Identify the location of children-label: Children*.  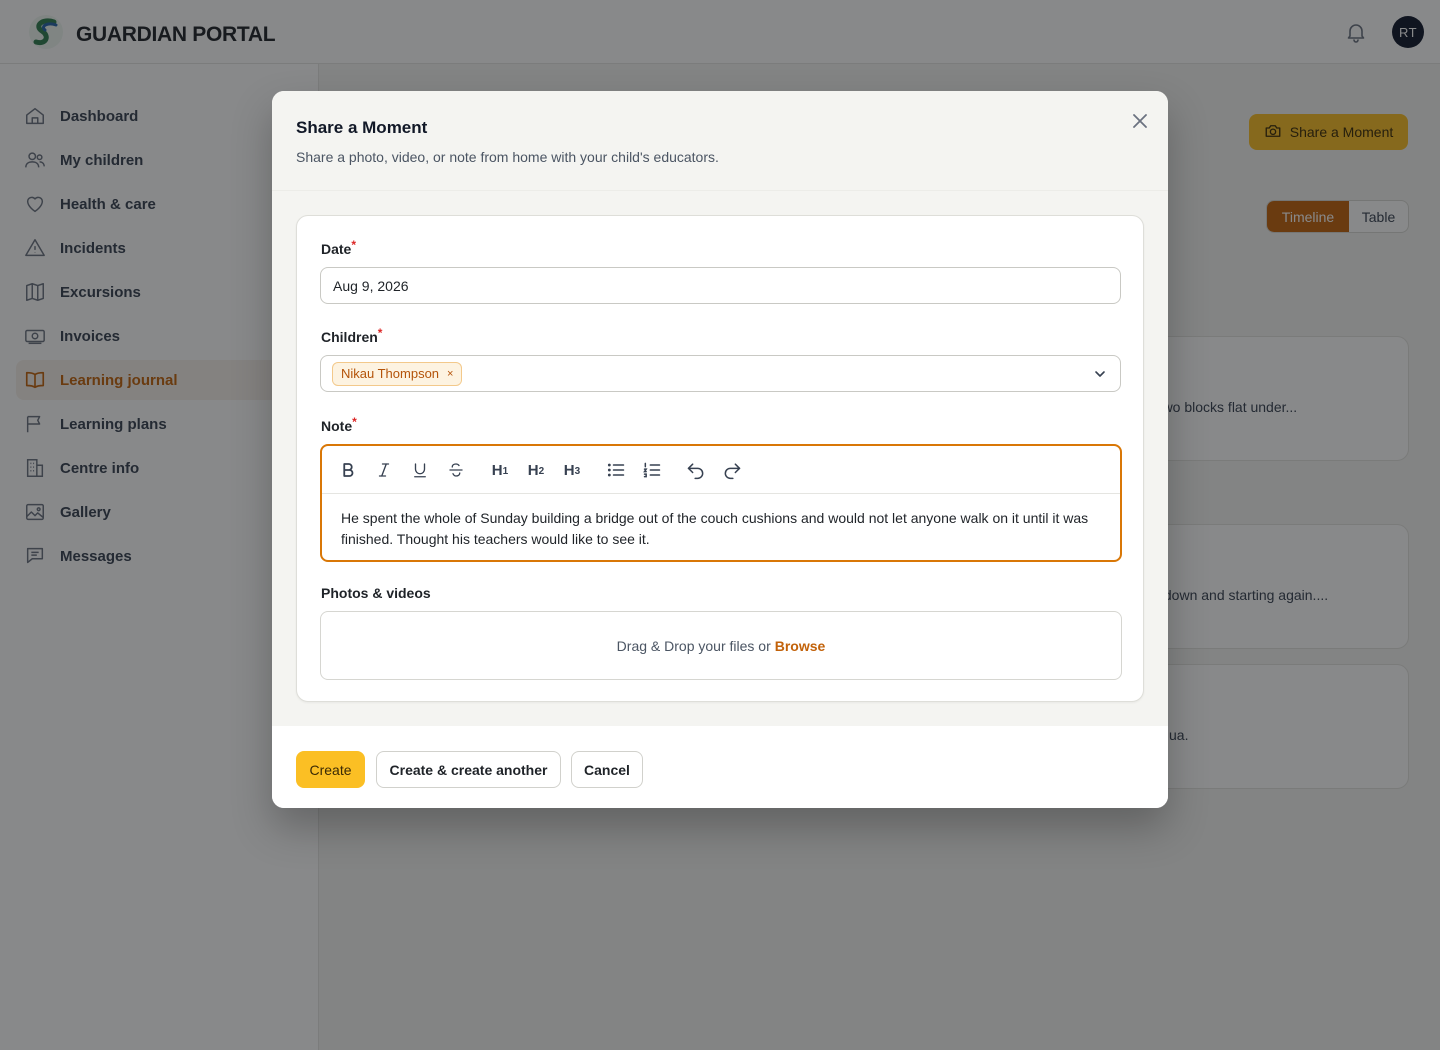
(352, 335).